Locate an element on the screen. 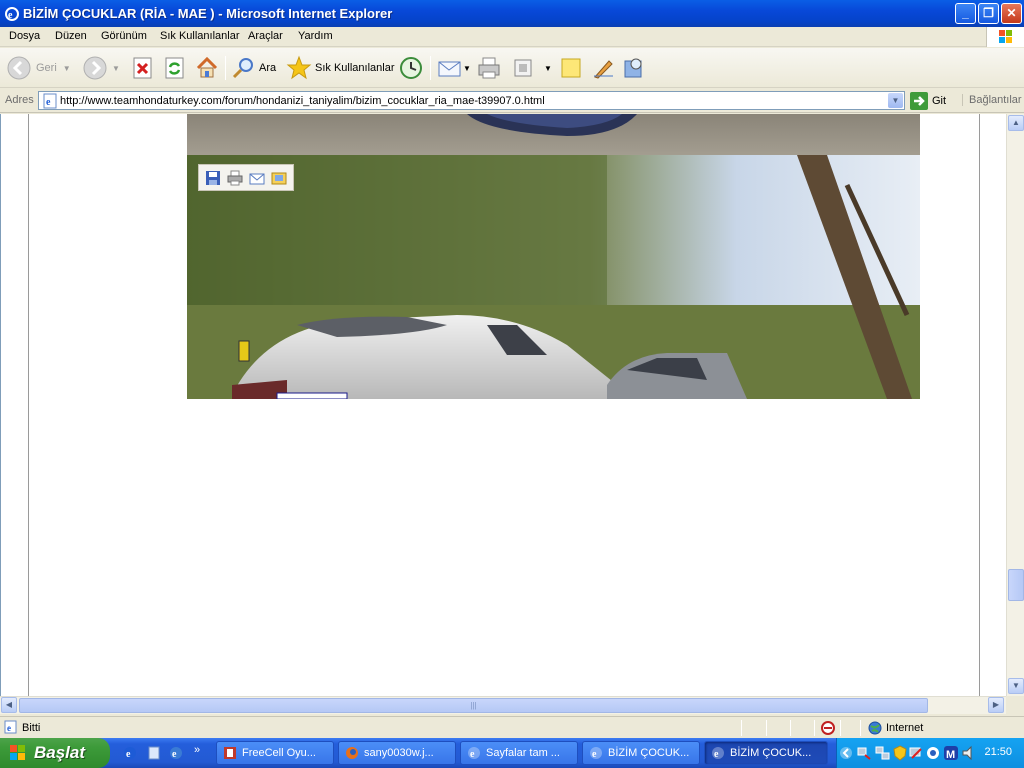  refresh-icon is located at coordinates (174, 68).